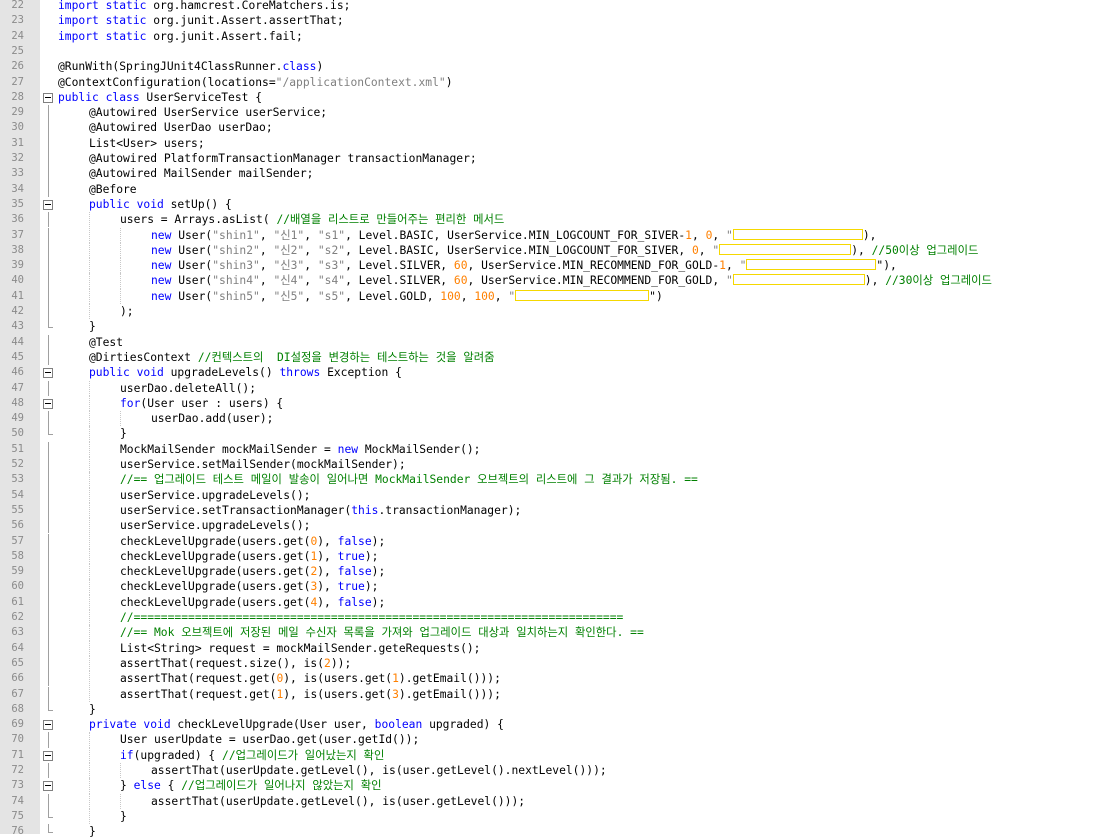  What do you see at coordinates (192, 266) in the screenshot?
I see `code-token: User(` at bounding box center [192, 266].